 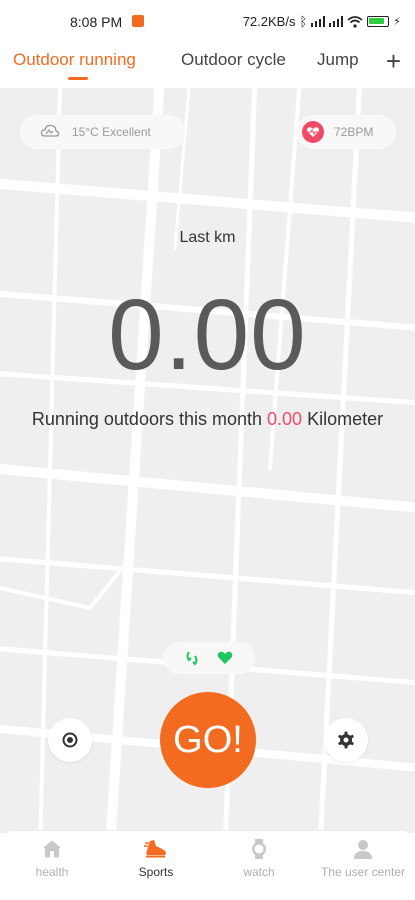 I want to click on locate-icon, so click(x=70, y=740).